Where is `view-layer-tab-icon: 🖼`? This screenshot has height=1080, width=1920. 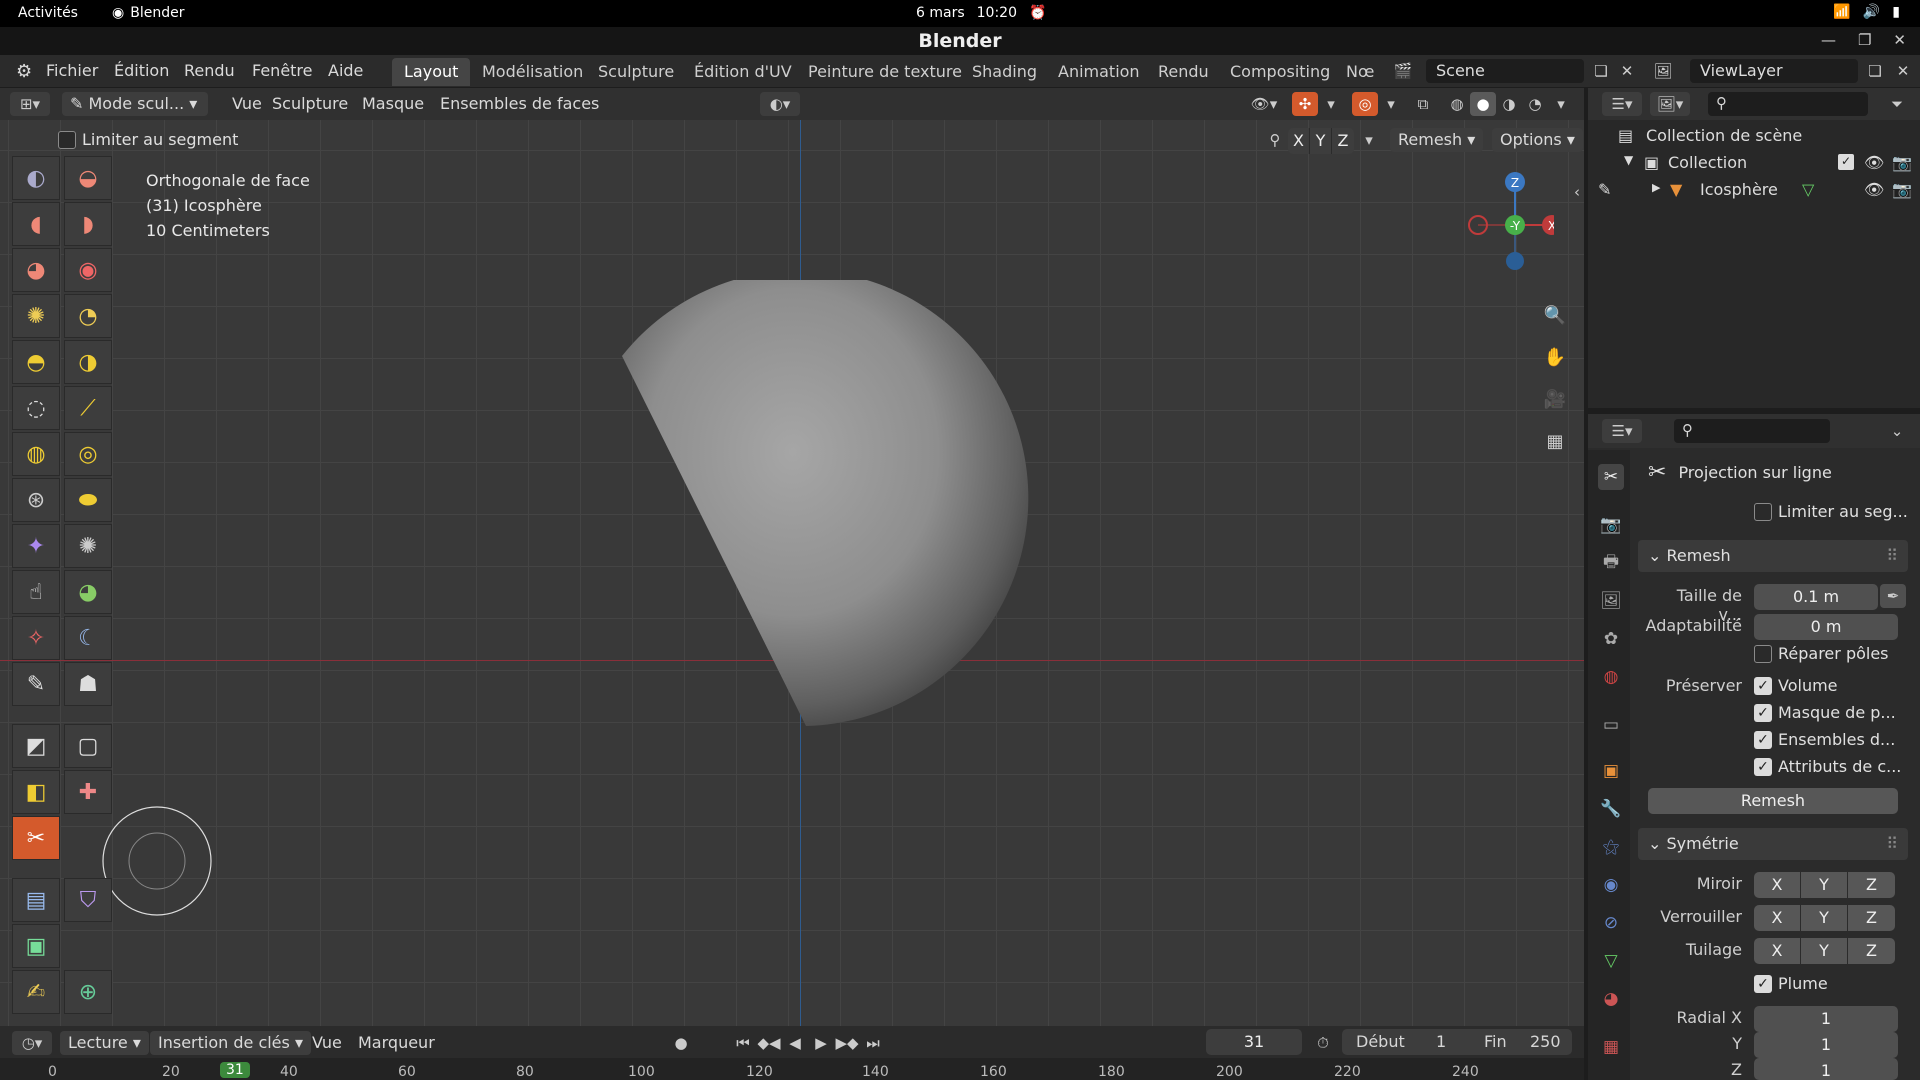 view-layer-tab-icon: 🖼 is located at coordinates (1611, 601).